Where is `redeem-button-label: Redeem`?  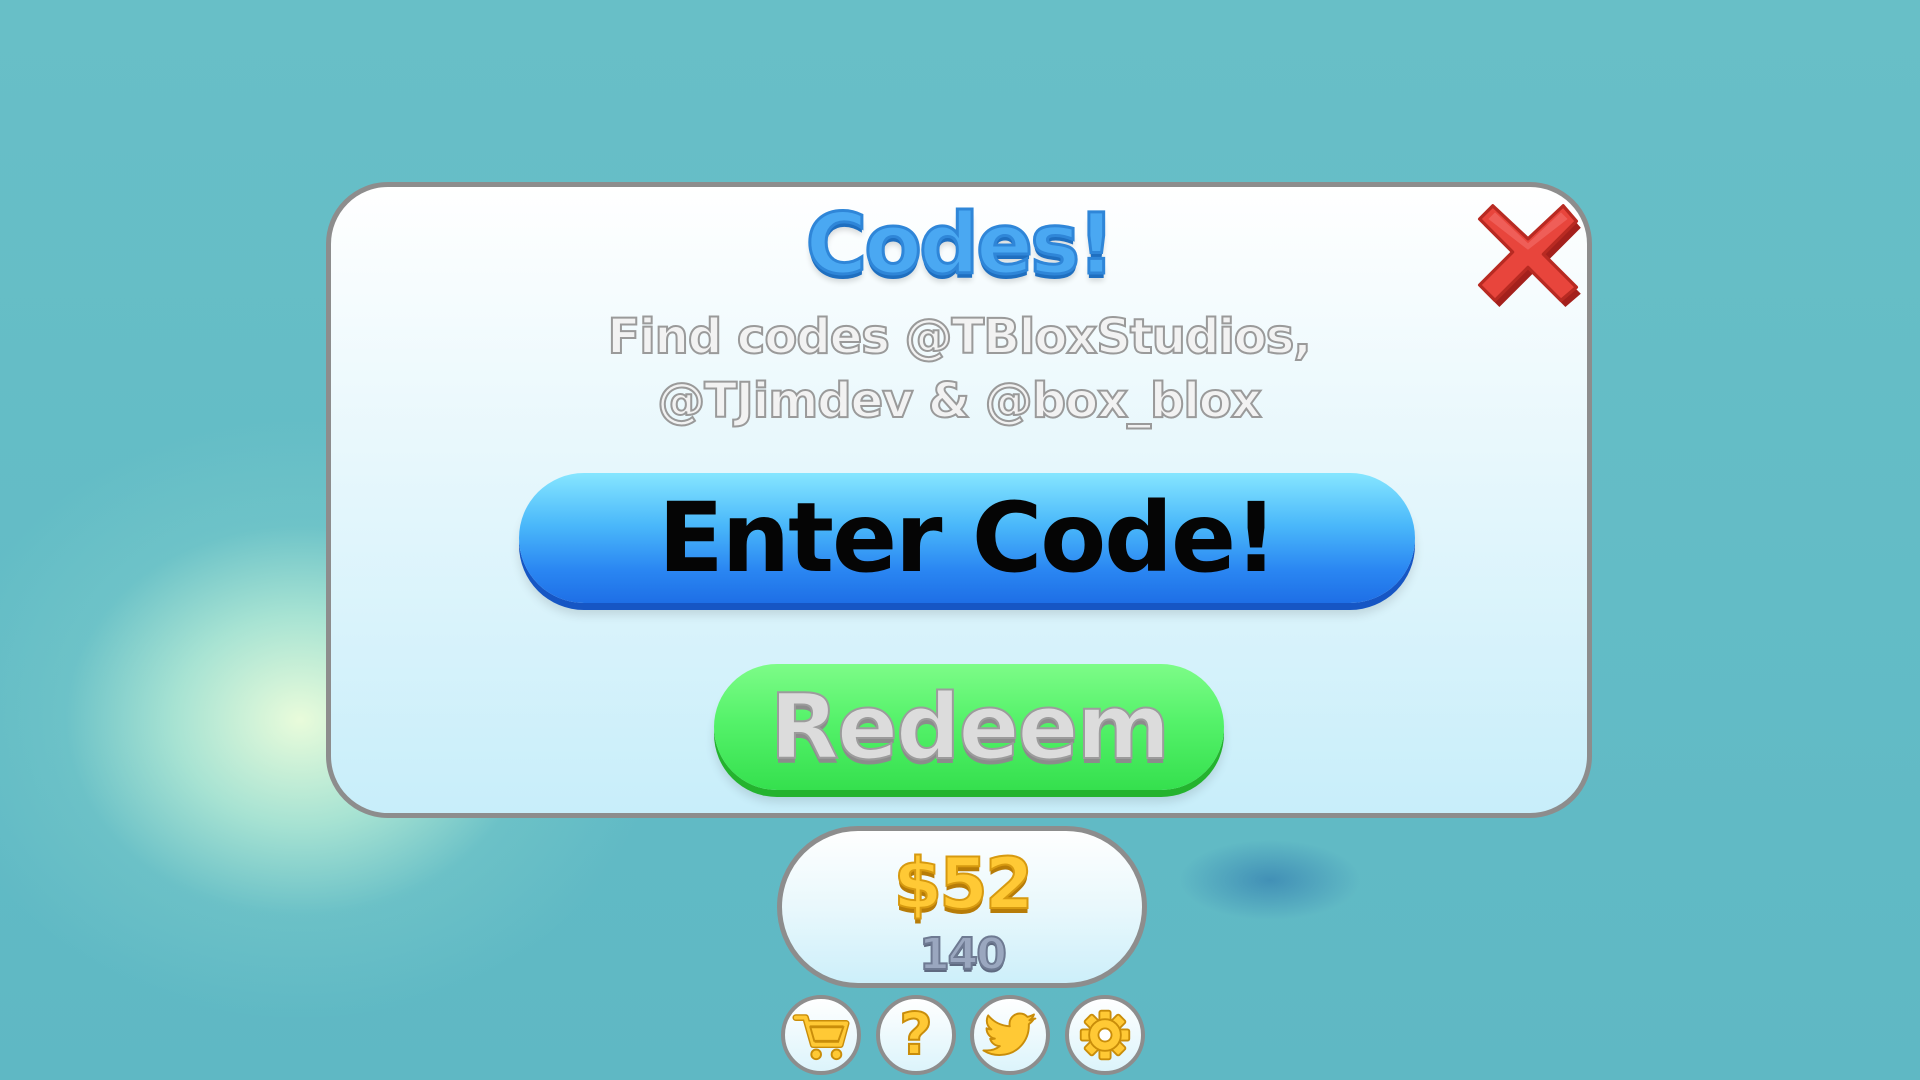
redeem-button-label: Redeem is located at coordinates (970, 727).